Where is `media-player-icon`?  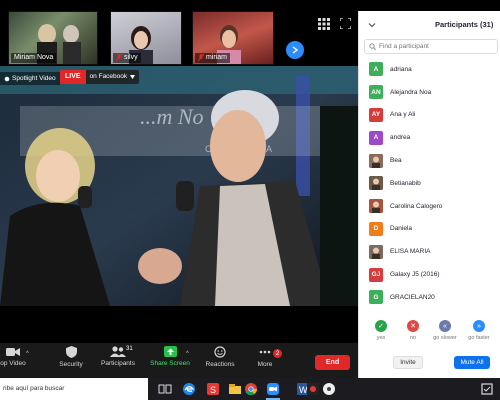 media-player-icon is located at coordinates (329, 389).